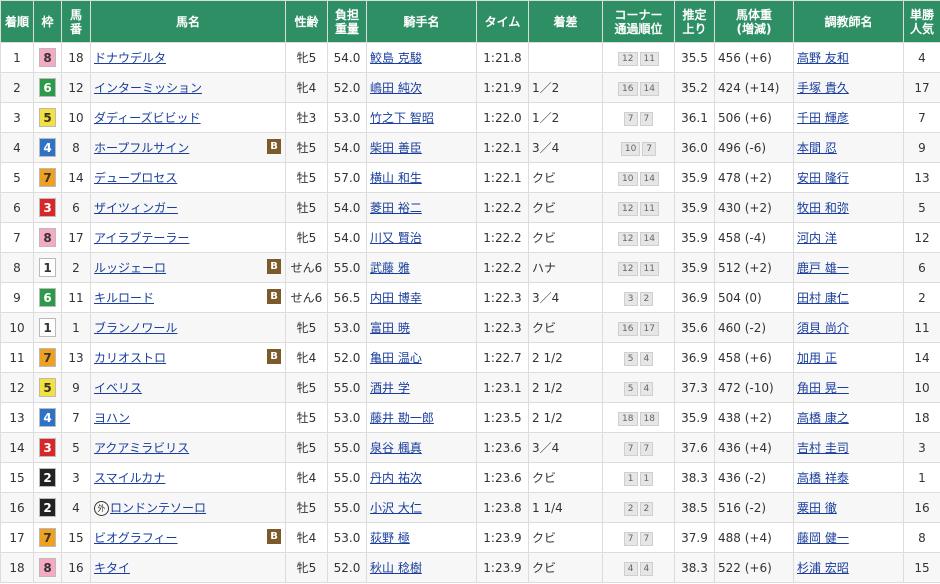 This screenshot has height=584, width=940. What do you see at coordinates (141, 148) in the screenshot?
I see `horse-name-link: ホープフルサイン` at bounding box center [141, 148].